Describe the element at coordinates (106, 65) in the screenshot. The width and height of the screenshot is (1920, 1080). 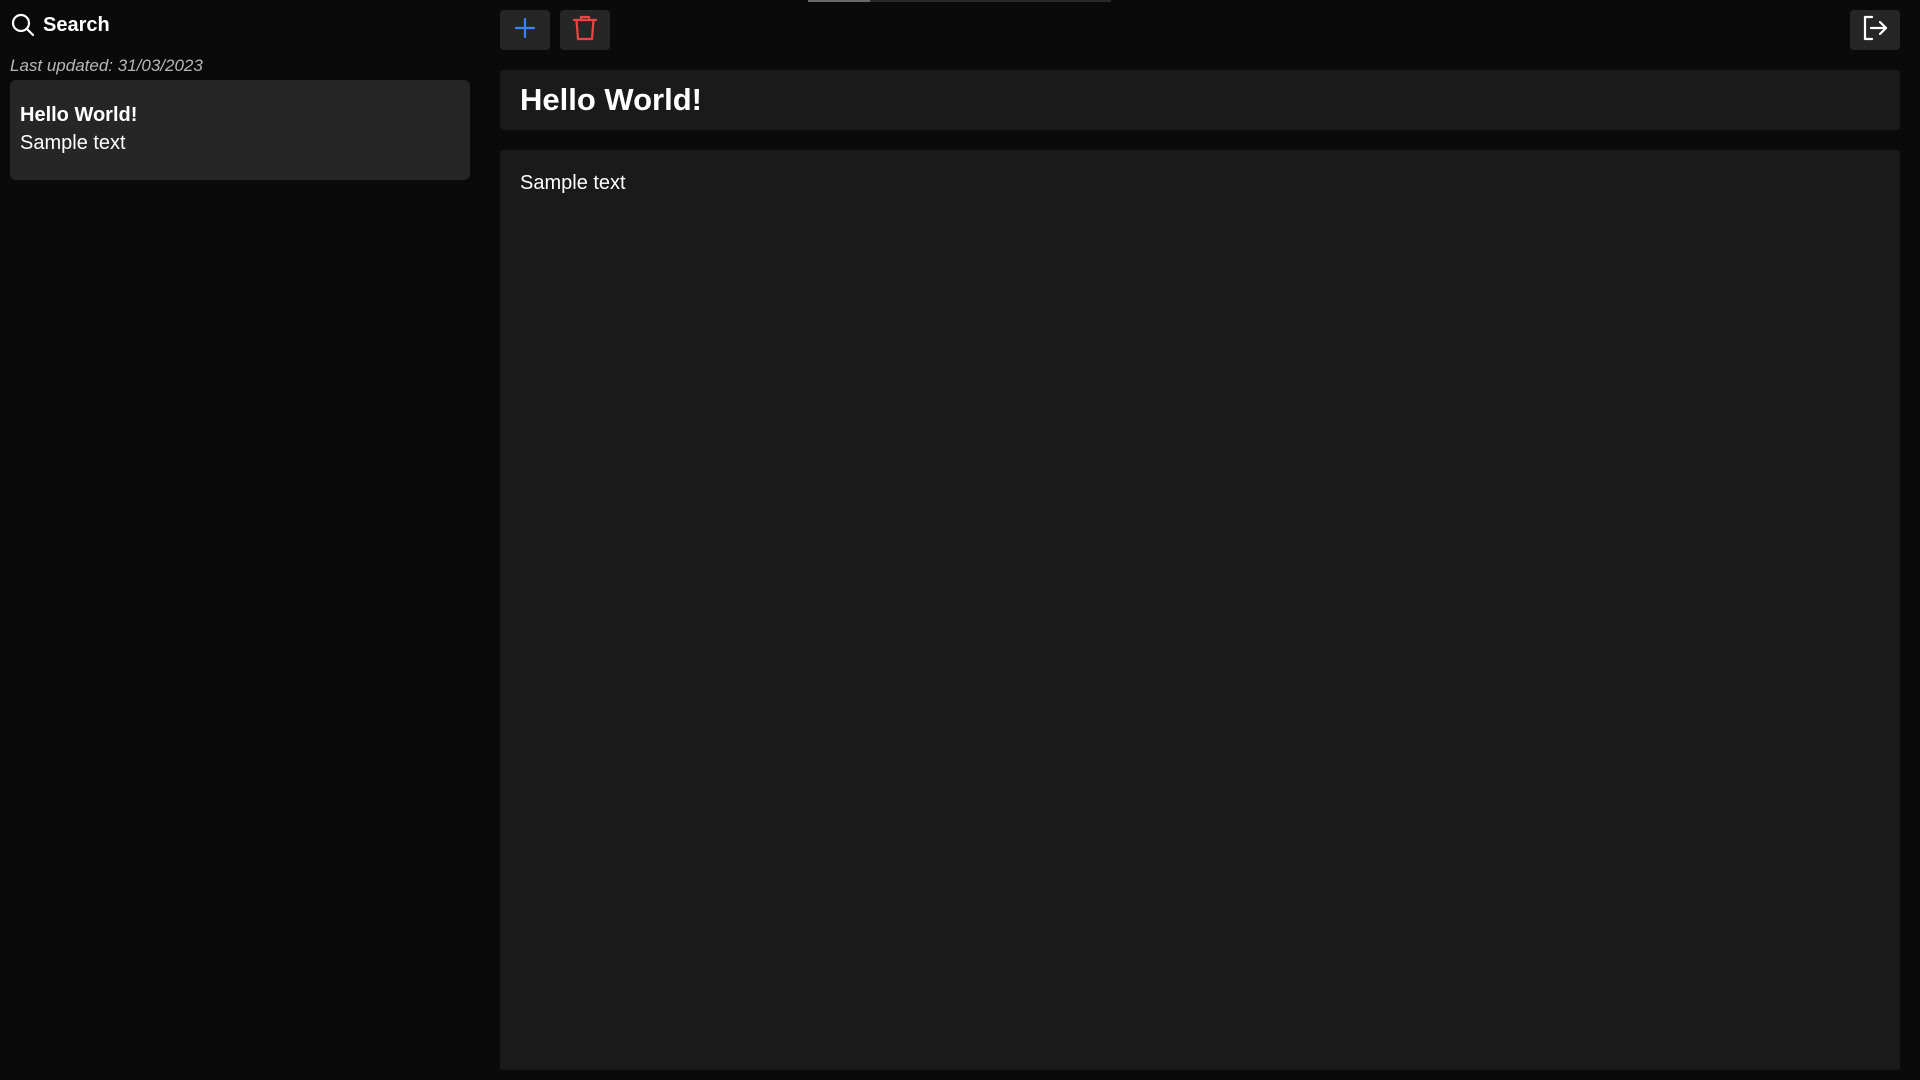
I see `last-updated-text: Last updated: 31/03/2023` at that location.